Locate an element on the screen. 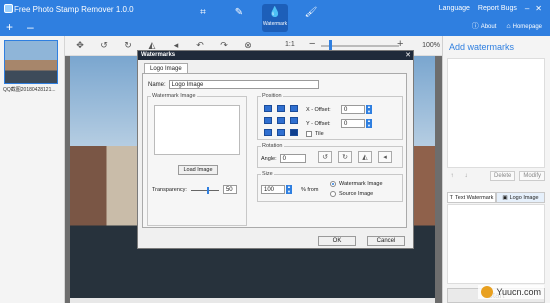 This screenshot has height=303, width=550. rotation-group: Rotation Angle: 0 ↺ ↻ ◭ ◂ is located at coordinates (330, 155).